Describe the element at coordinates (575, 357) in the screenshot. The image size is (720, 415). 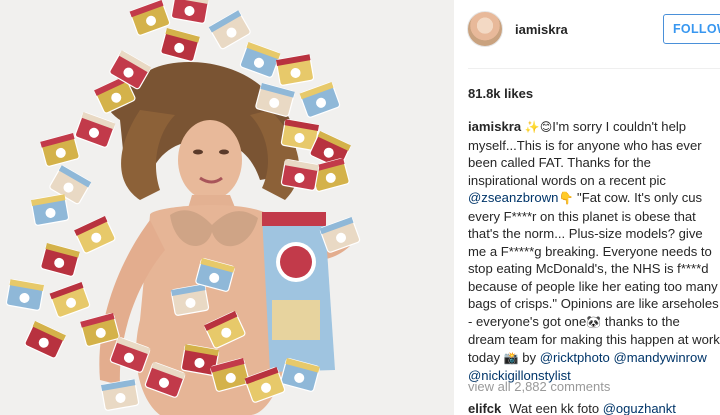
I see `mention-link: @ricktphoto` at that location.